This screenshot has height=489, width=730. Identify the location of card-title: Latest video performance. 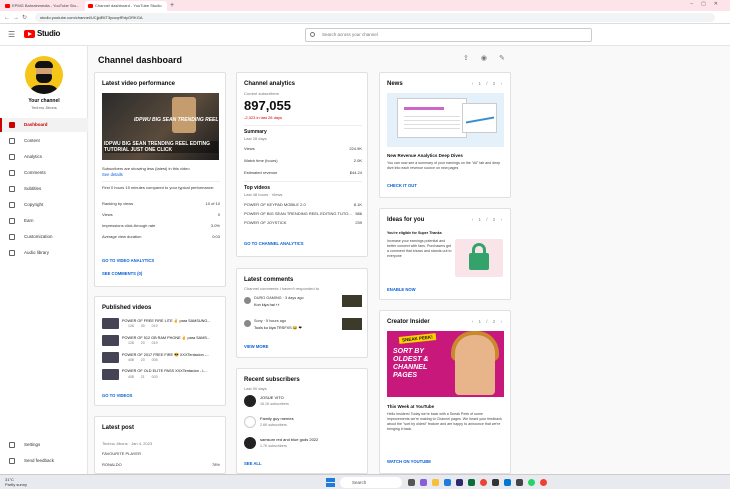
(139, 84).